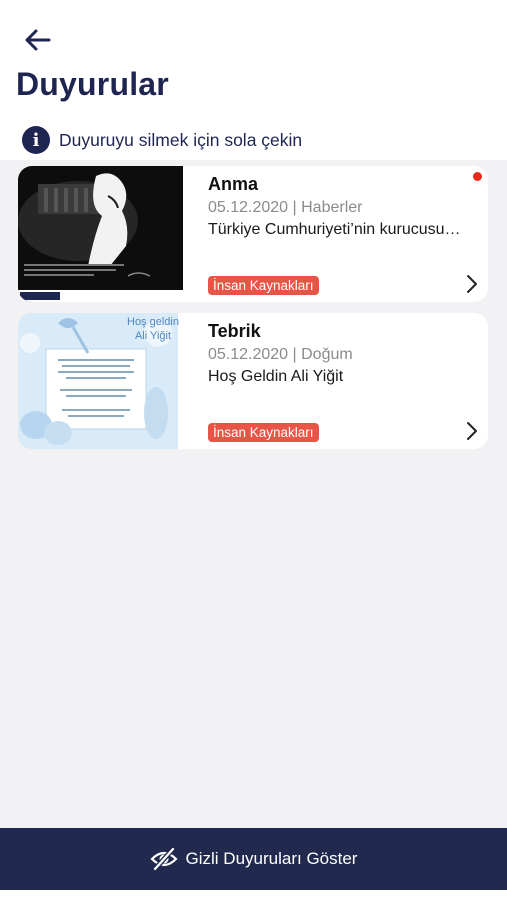 This screenshot has width=507, height=900. Describe the element at coordinates (163, 859) in the screenshot. I see `eye-slash-icon` at that location.